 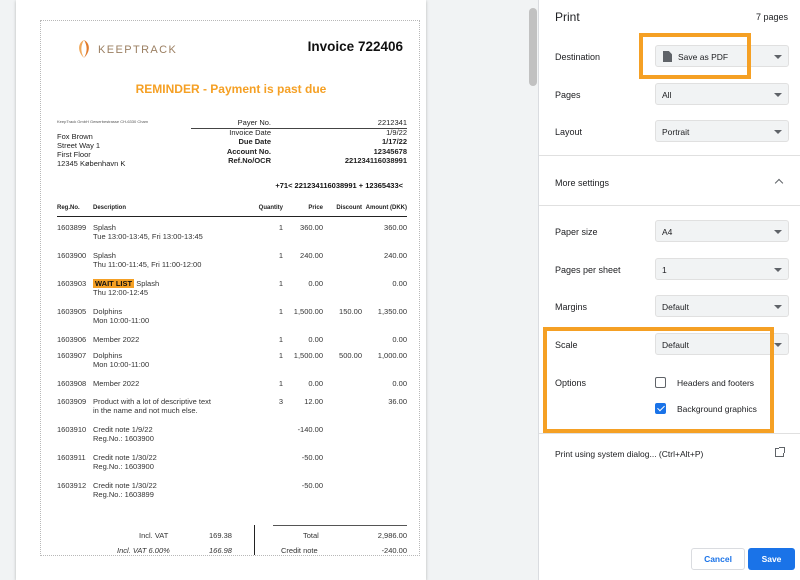 What do you see at coordinates (722, 344) in the screenshot?
I see `scale-select: Default` at bounding box center [722, 344].